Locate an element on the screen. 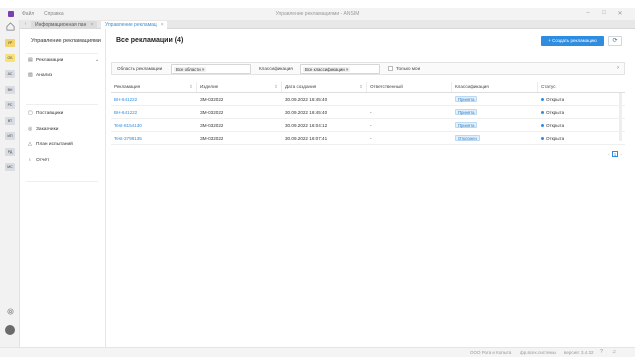  column-header-label: Ответственный is located at coordinates (386, 86).